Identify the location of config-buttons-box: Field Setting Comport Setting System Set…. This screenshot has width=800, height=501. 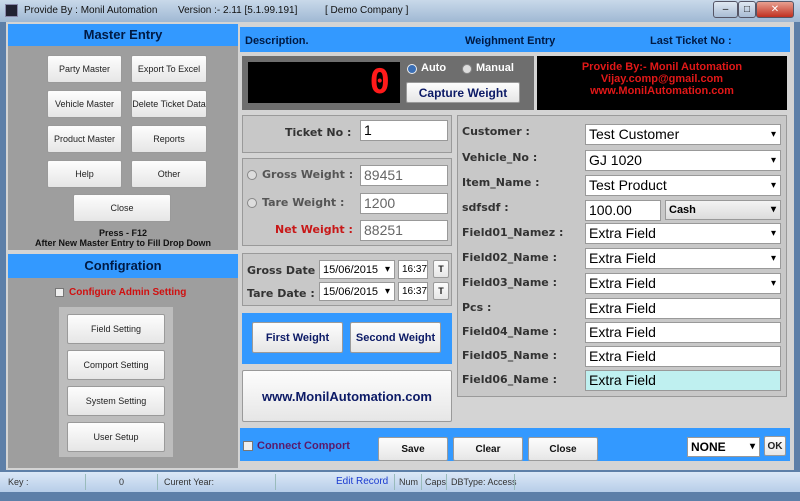
(116, 382).